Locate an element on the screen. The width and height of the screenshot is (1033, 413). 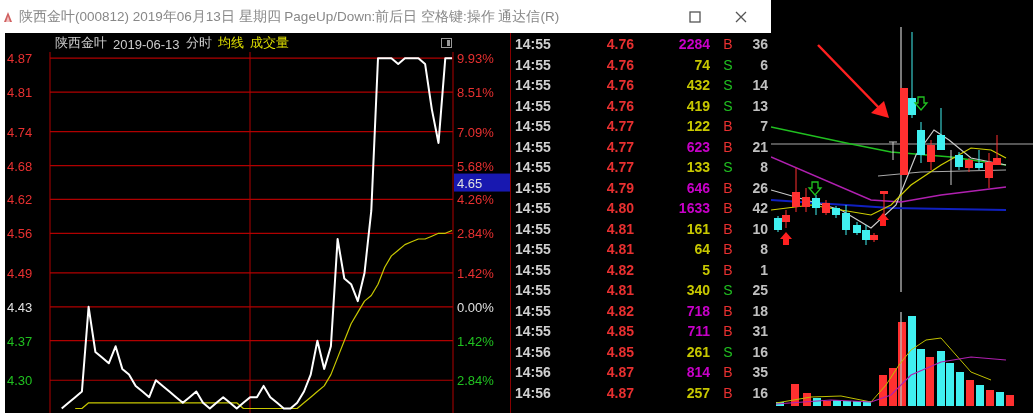
price-axis-label: 4.87 is located at coordinates (20, 59).